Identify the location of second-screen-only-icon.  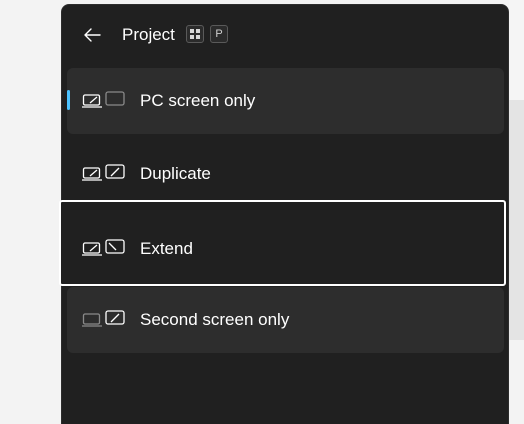
(103, 318).